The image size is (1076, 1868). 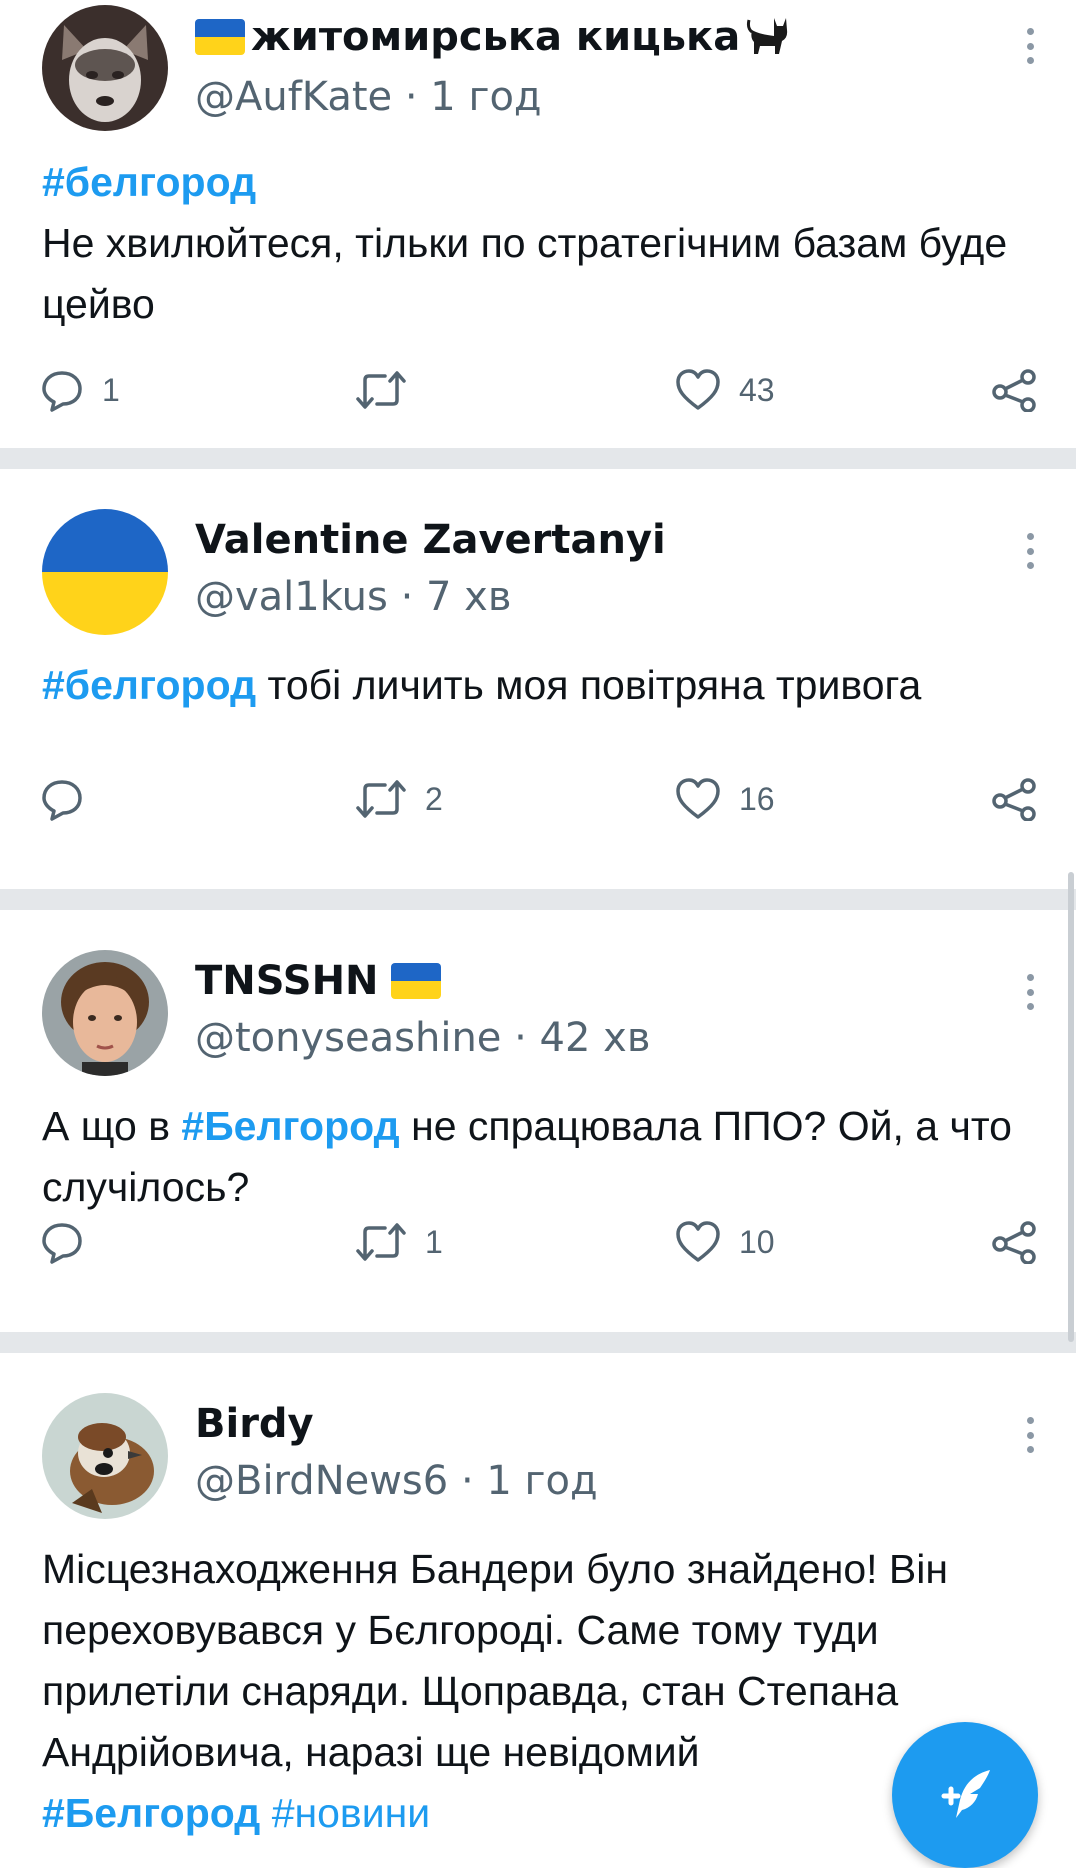 I want to click on display-name-text: житомирська кицька, so click(x=496, y=37).